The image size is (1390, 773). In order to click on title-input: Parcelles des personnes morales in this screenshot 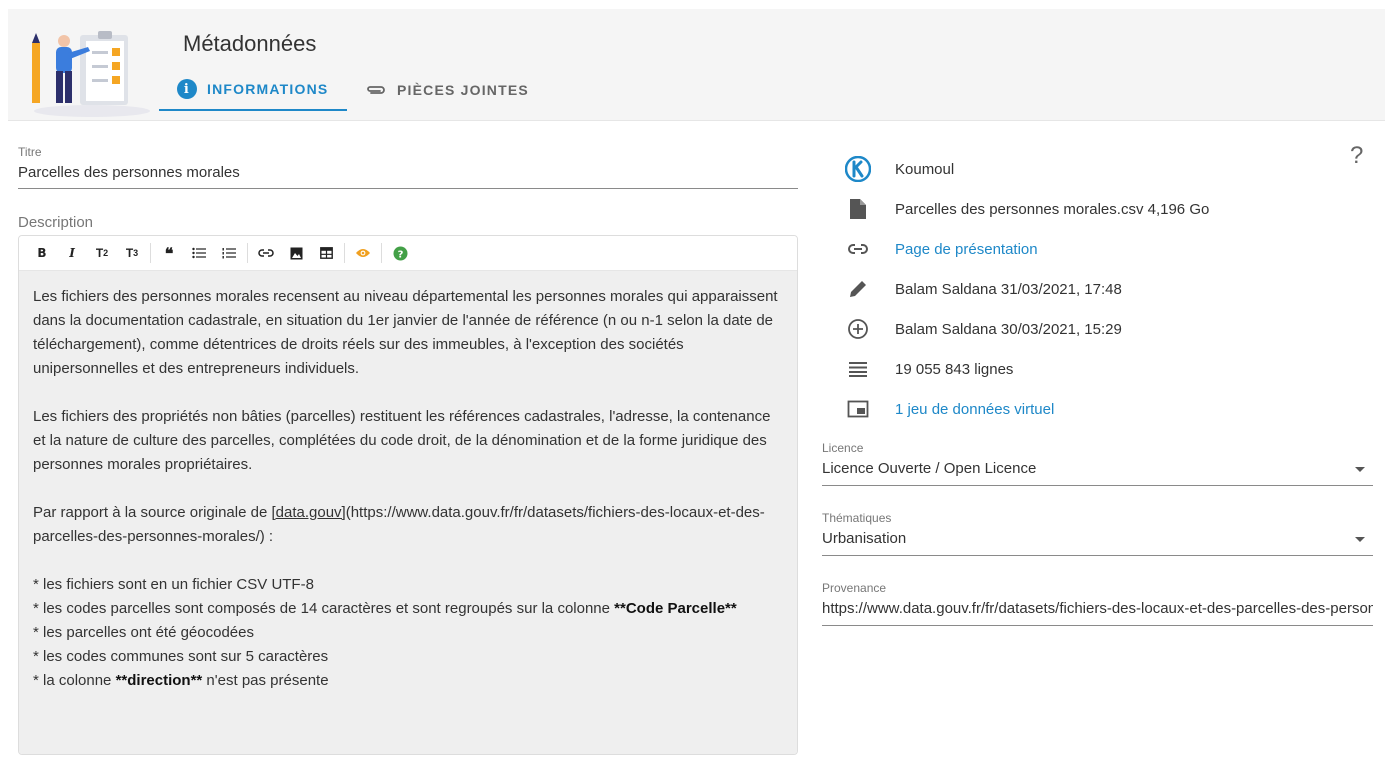, I will do `click(129, 172)`.